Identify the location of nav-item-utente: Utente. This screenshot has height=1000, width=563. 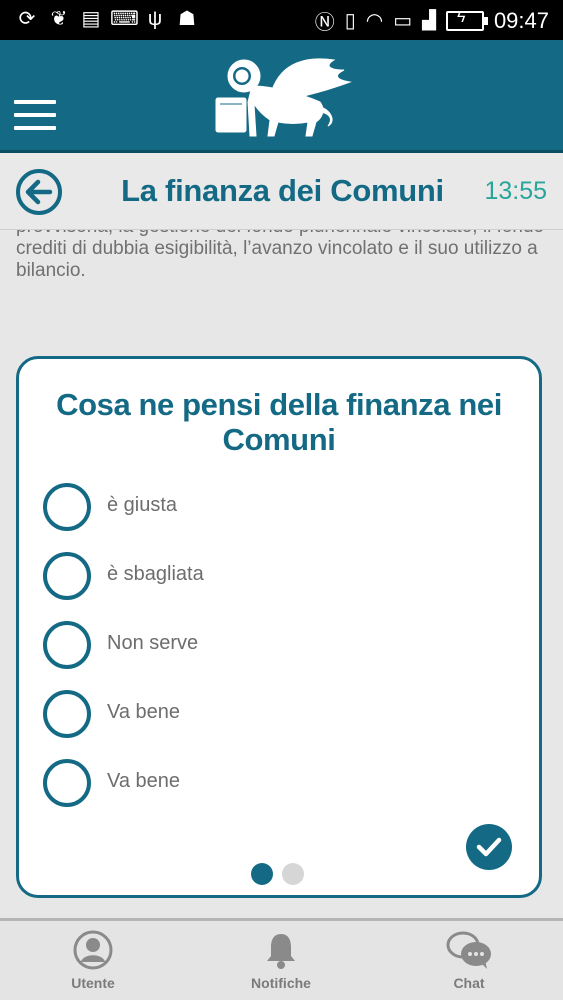
(93, 960).